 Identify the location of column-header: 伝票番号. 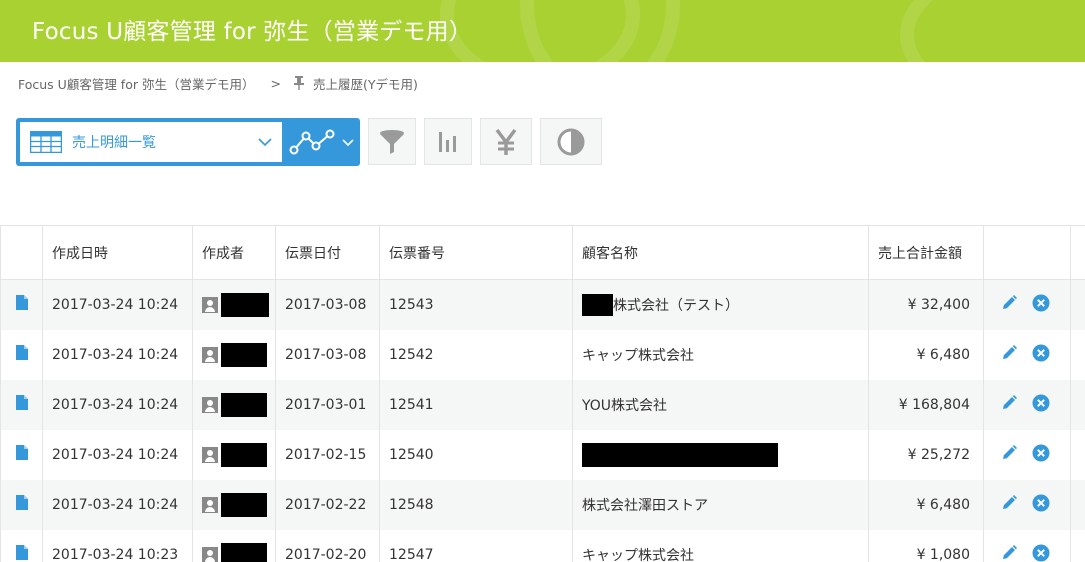
(476, 252).